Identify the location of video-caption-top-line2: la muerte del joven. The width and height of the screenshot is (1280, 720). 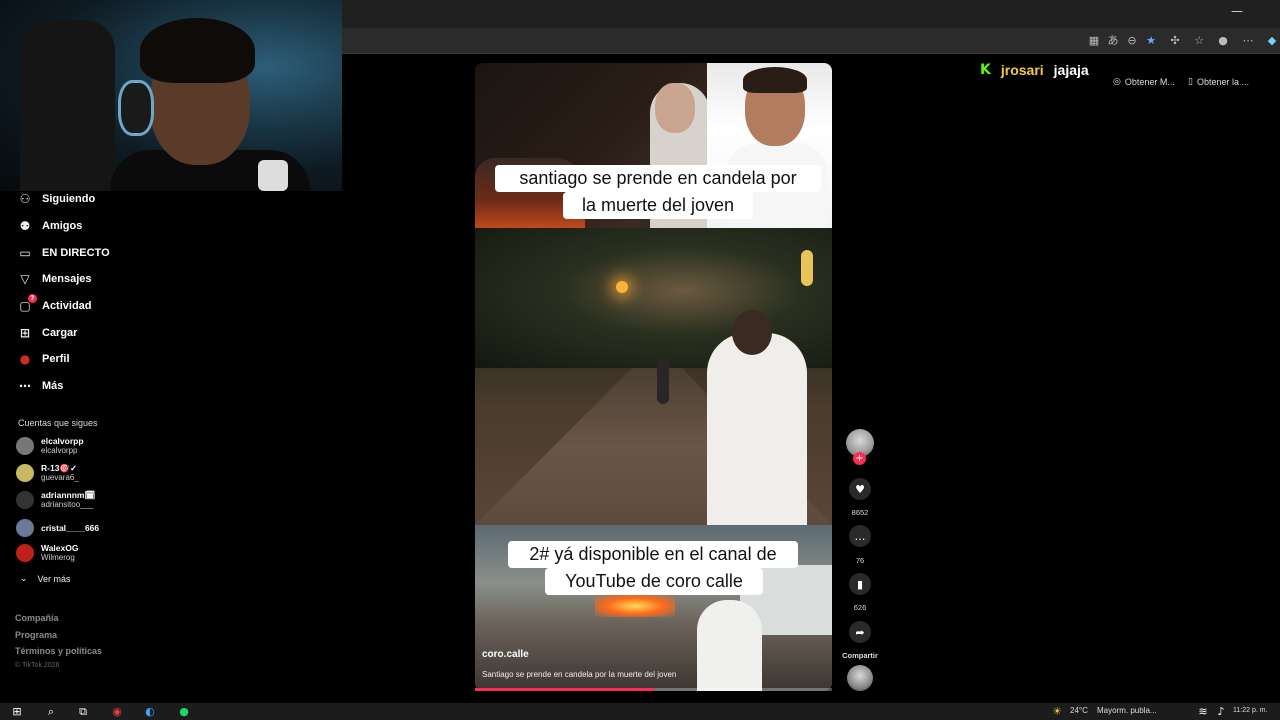
(658, 205).